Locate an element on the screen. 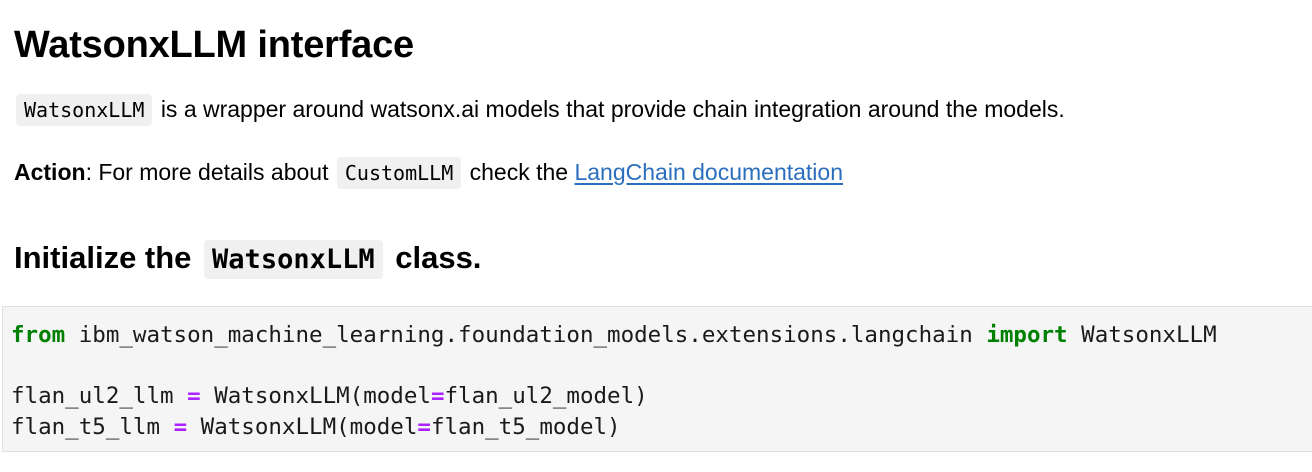 The width and height of the screenshot is (1312, 472). argument-value: flan_ul2_model) is located at coordinates (546, 396).